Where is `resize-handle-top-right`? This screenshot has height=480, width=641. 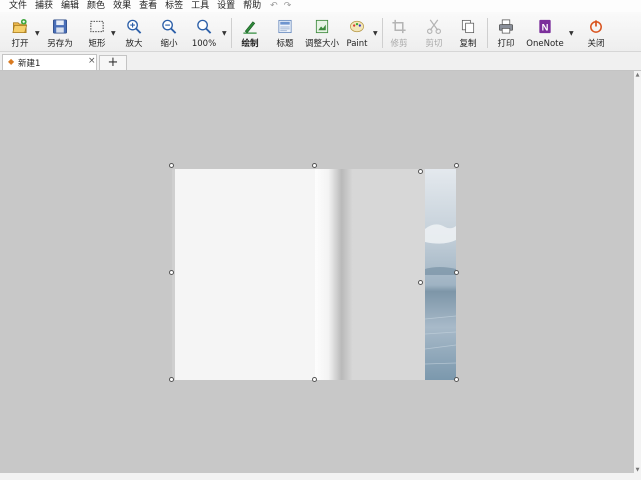
resize-handle-top-right is located at coordinates (456, 165).